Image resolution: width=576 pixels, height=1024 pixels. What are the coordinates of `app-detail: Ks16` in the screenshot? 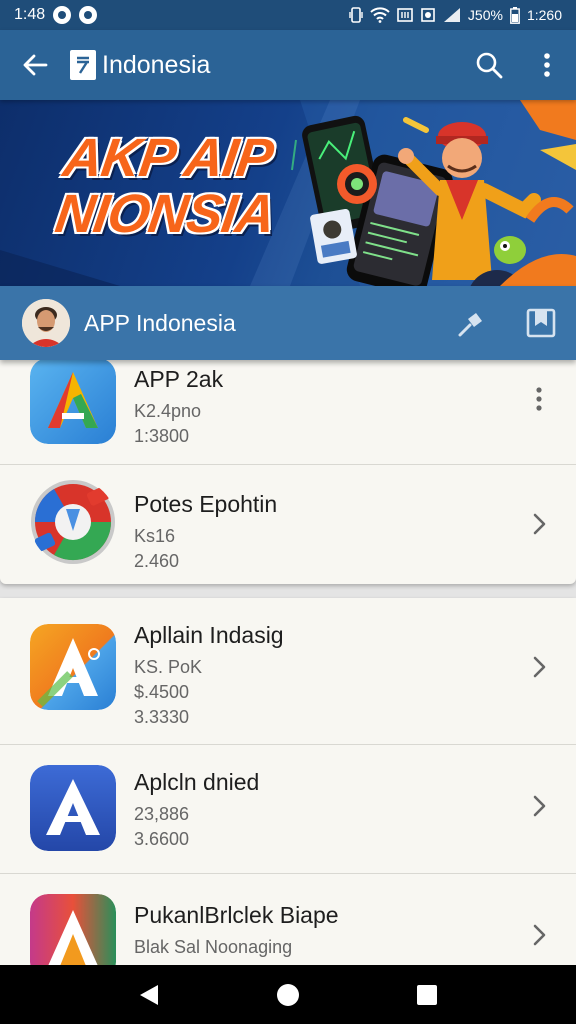 It's located at (155, 536).